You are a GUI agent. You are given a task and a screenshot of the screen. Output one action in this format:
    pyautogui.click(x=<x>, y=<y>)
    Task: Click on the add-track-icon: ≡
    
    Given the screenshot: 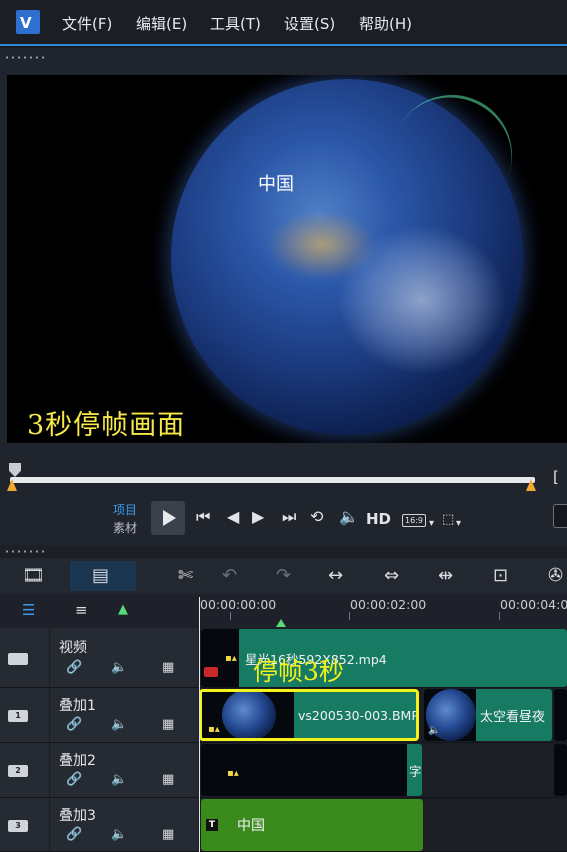 What is the action you would take?
    pyautogui.click(x=81, y=610)
    